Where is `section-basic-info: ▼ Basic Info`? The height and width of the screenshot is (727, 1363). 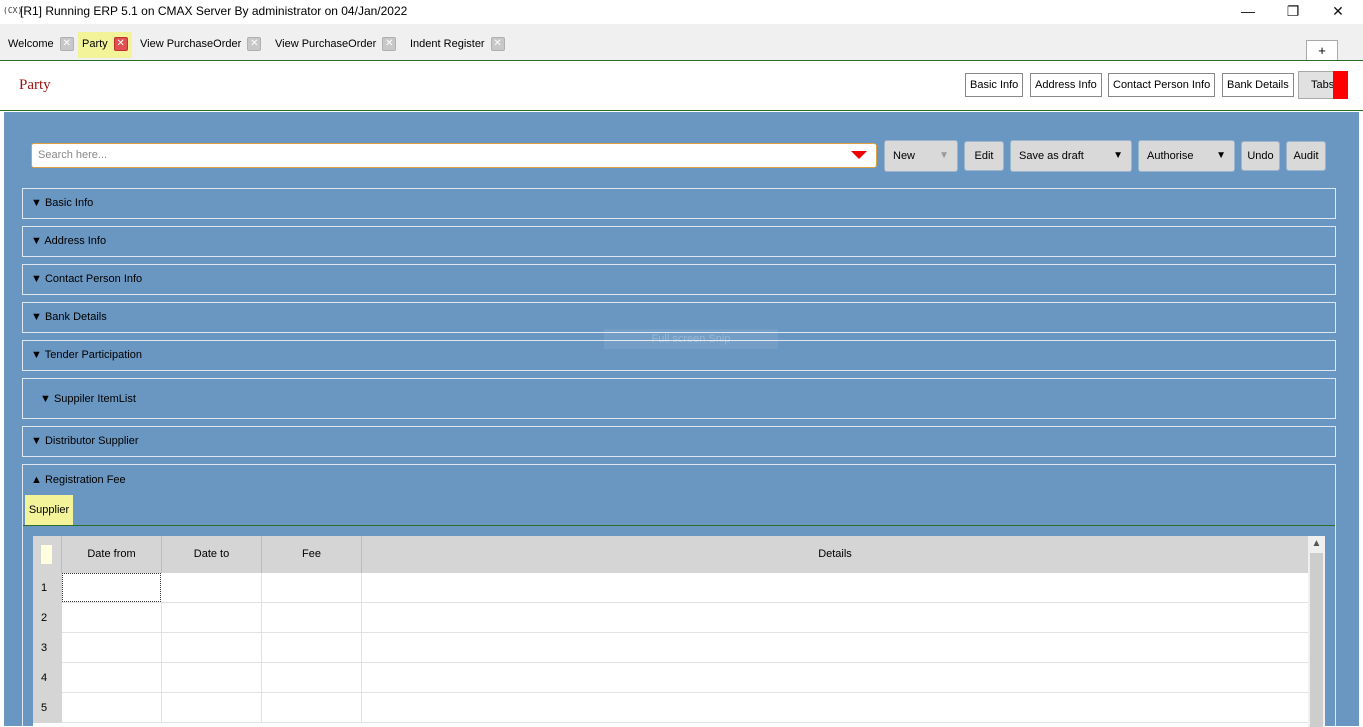
section-basic-info: ▼ Basic Info is located at coordinates (679, 203).